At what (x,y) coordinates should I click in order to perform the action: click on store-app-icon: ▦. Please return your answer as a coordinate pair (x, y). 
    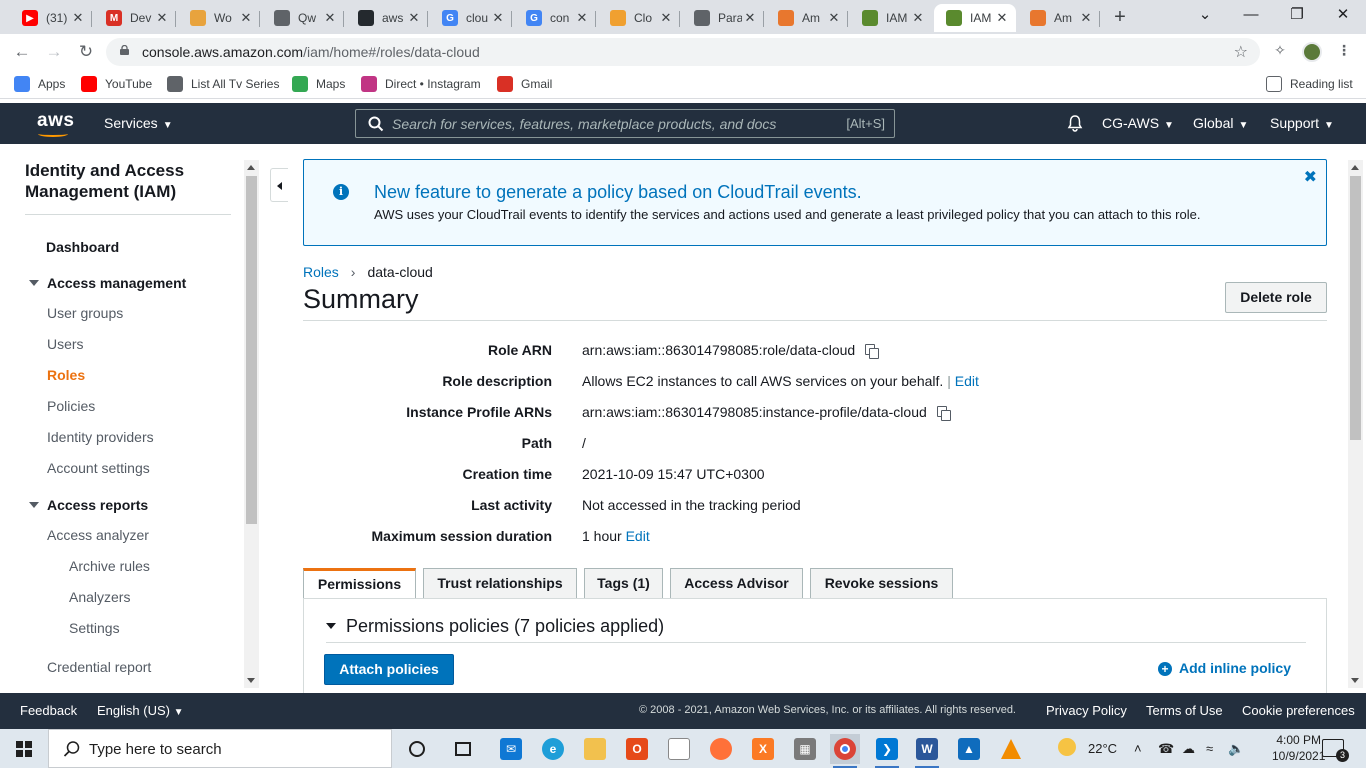
    Looking at the image, I should click on (805, 749).